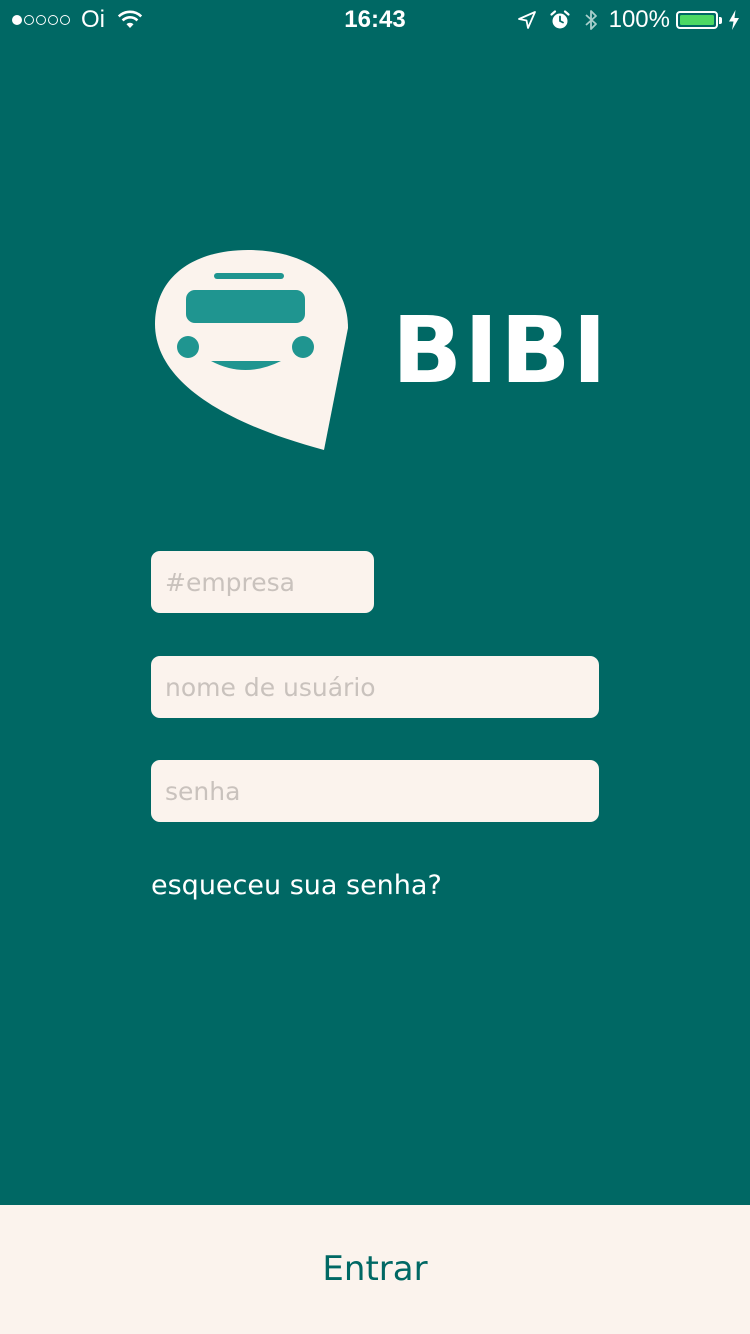  What do you see at coordinates (720, 20) in the screenshot?
I see `battery-tip` at bounding box center [720, 20].